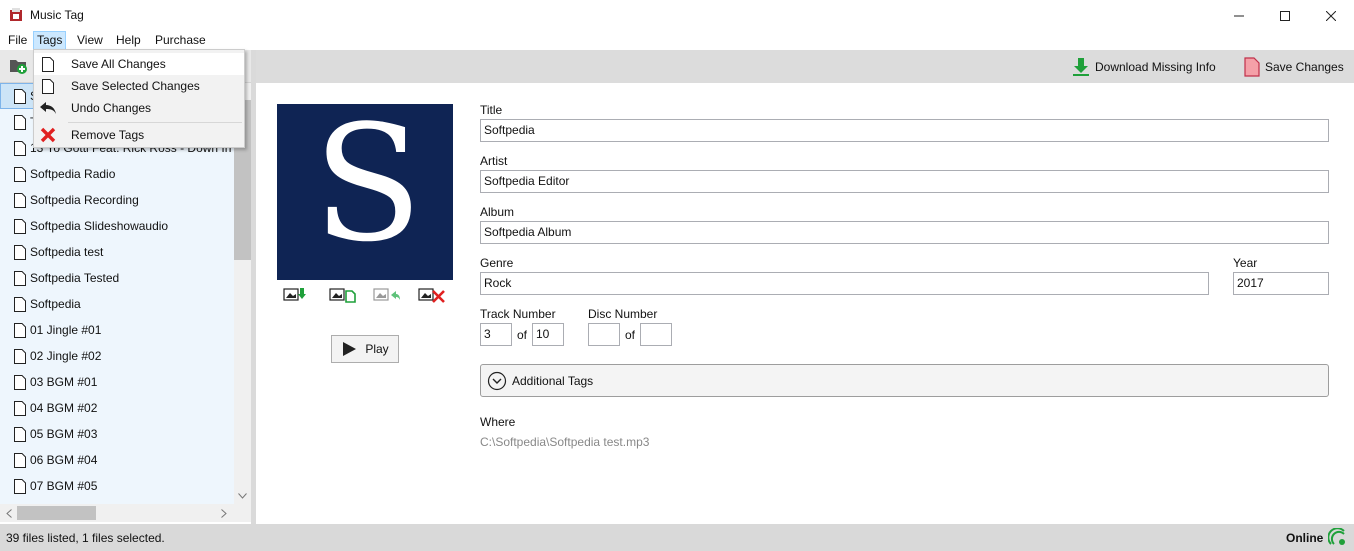 This screenshot has height=551, width=1354. What do you see at coordinates (1239, 15) in the screenshot?
I see `minimize-button` at bounding box center [1239, 15].